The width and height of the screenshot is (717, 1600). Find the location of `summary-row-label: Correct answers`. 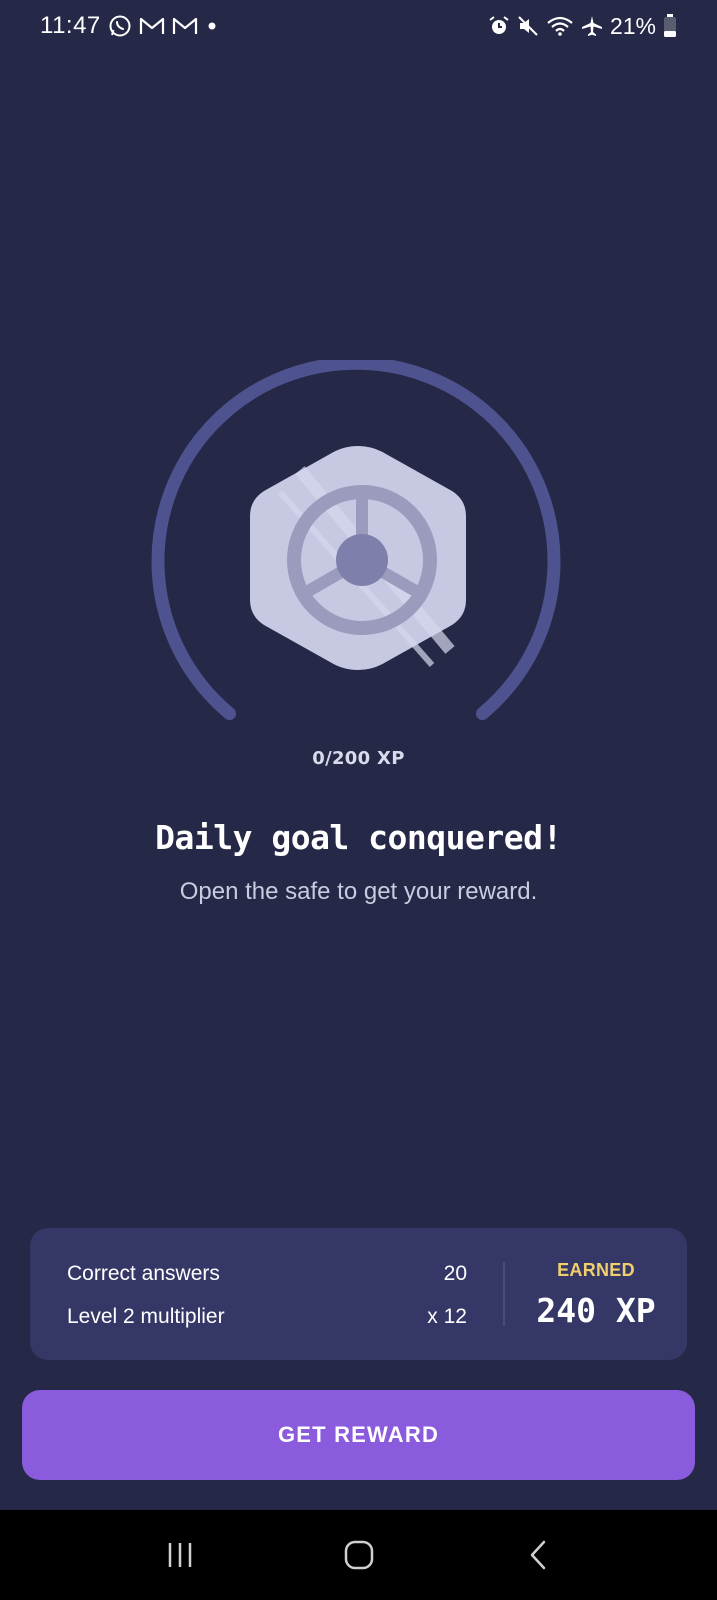

summary-row-label: Correct answers is located at coordinates (143, 1273).